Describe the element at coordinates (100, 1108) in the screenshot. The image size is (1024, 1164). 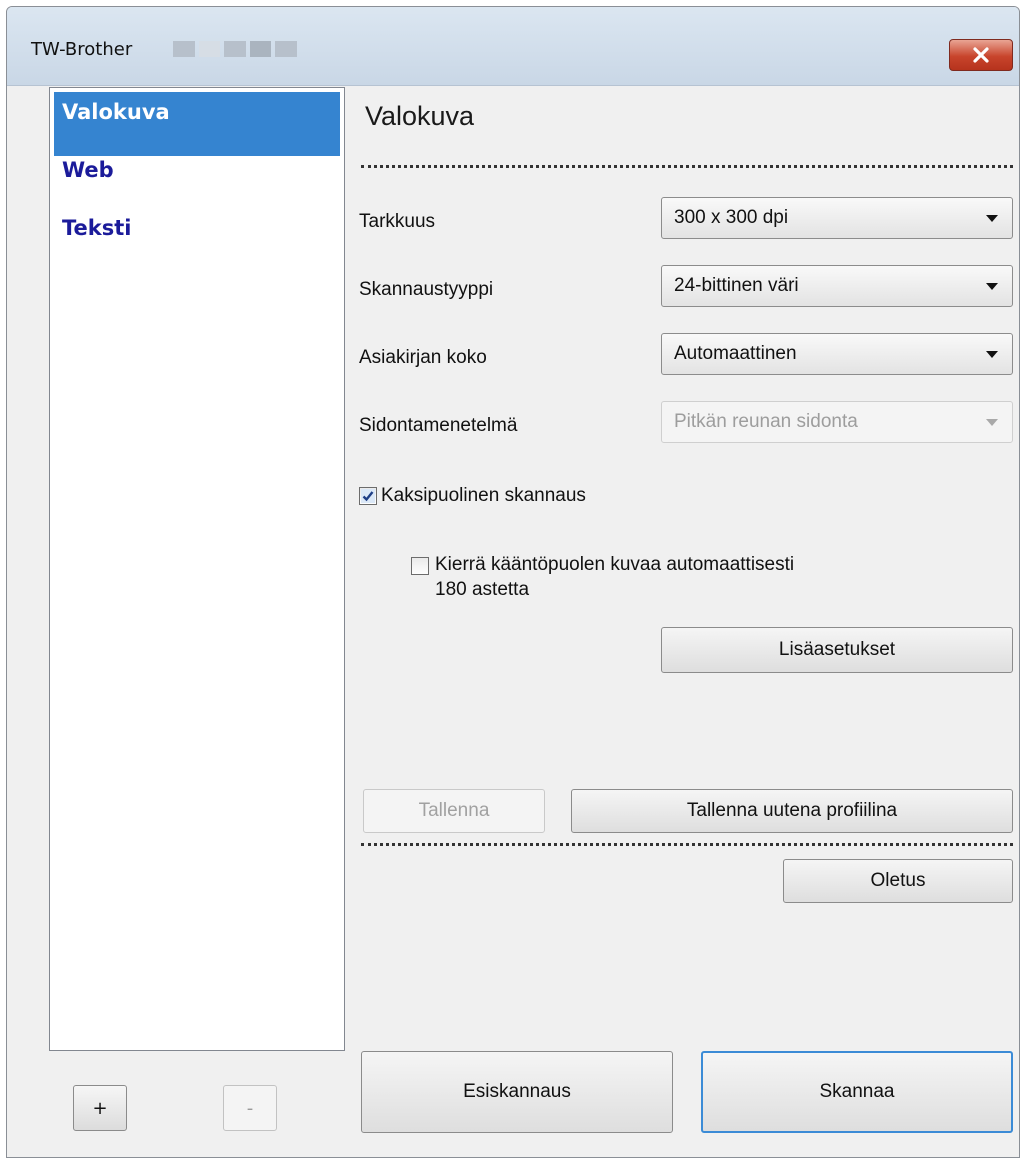
I see `add-profile-button: +` at that location.